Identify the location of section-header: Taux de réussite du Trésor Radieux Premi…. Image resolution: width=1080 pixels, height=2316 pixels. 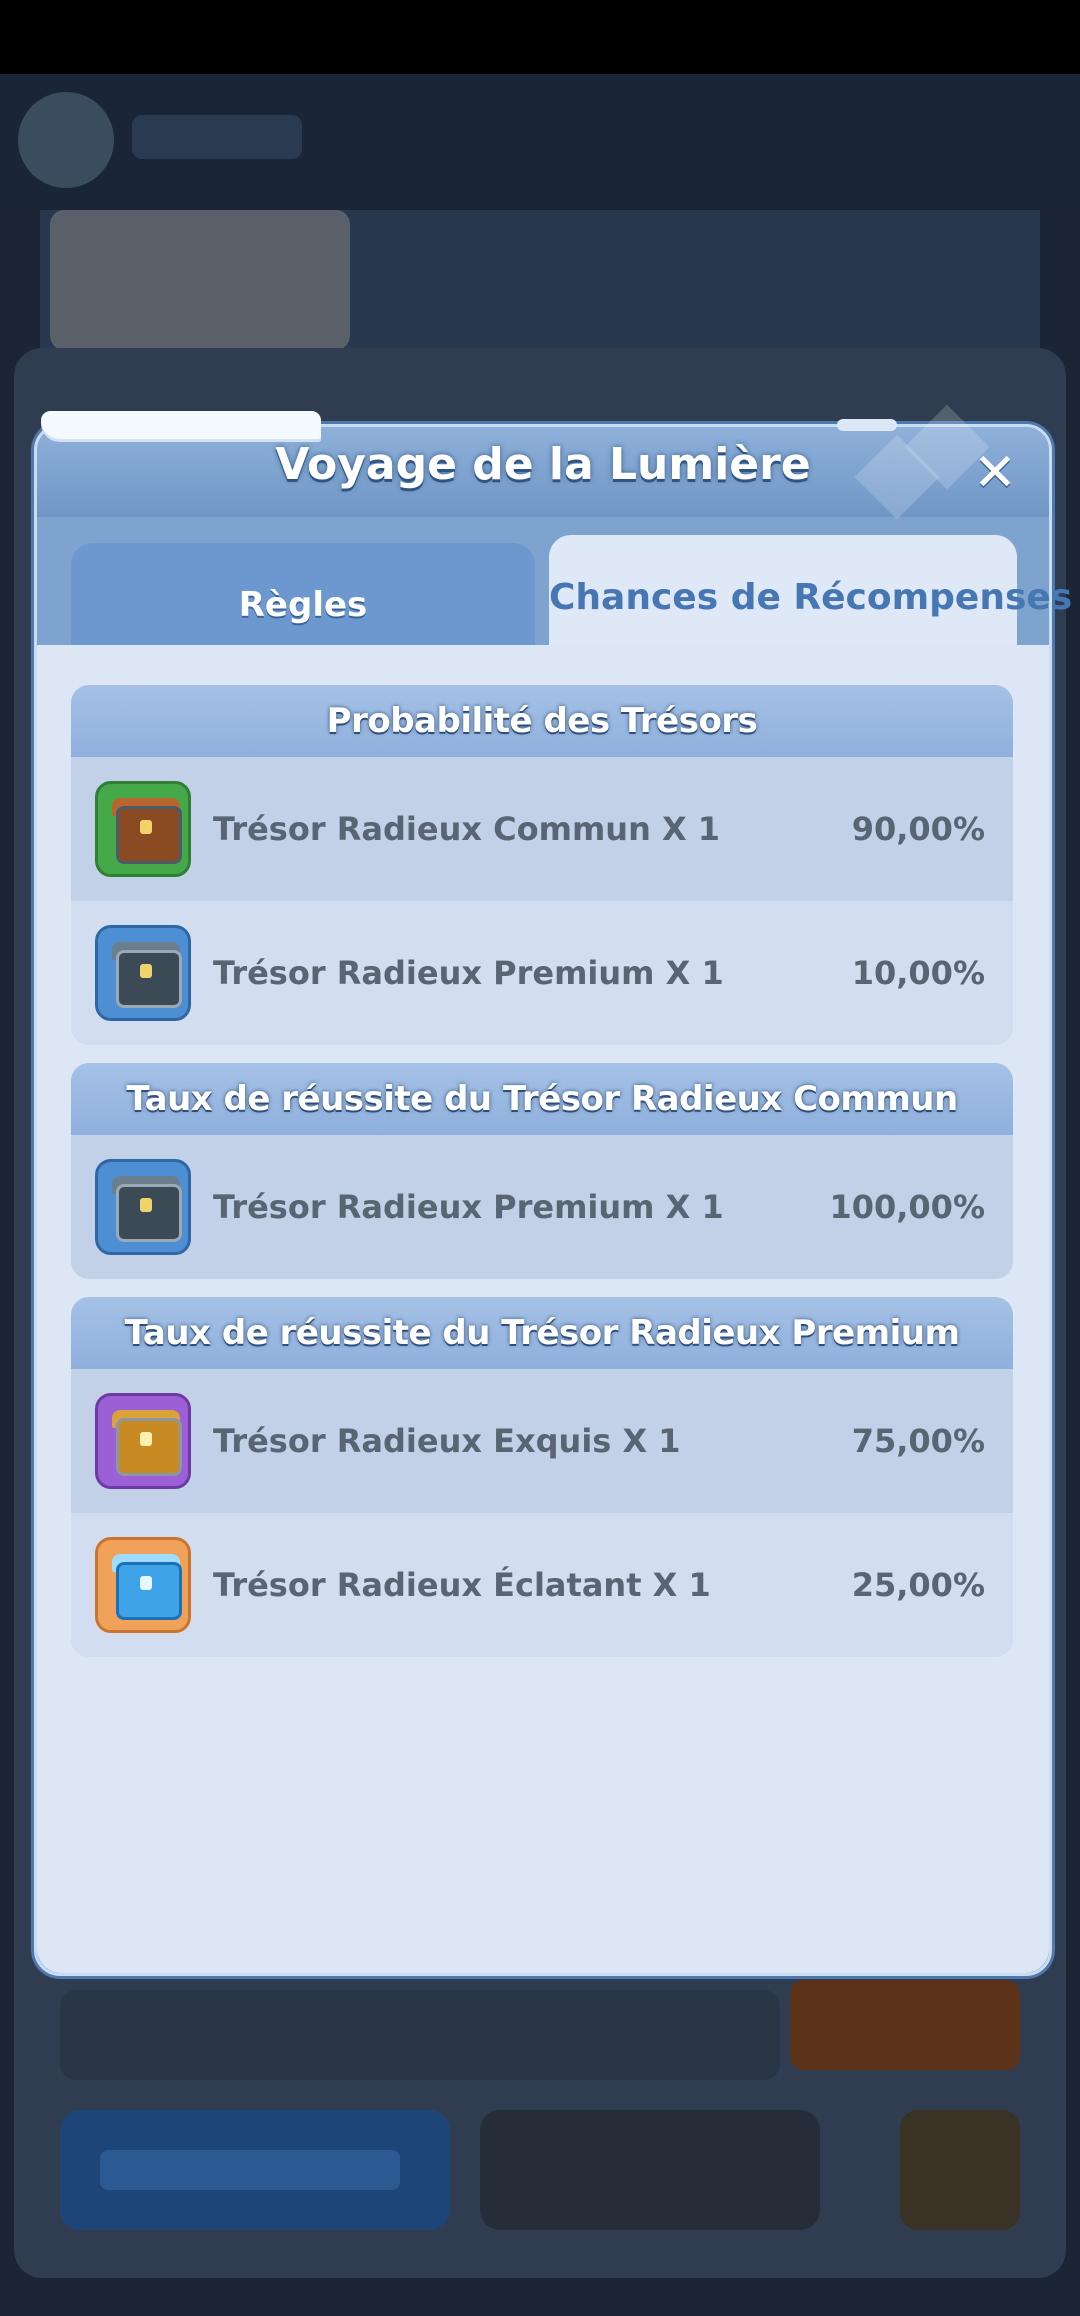
(542, 1333).